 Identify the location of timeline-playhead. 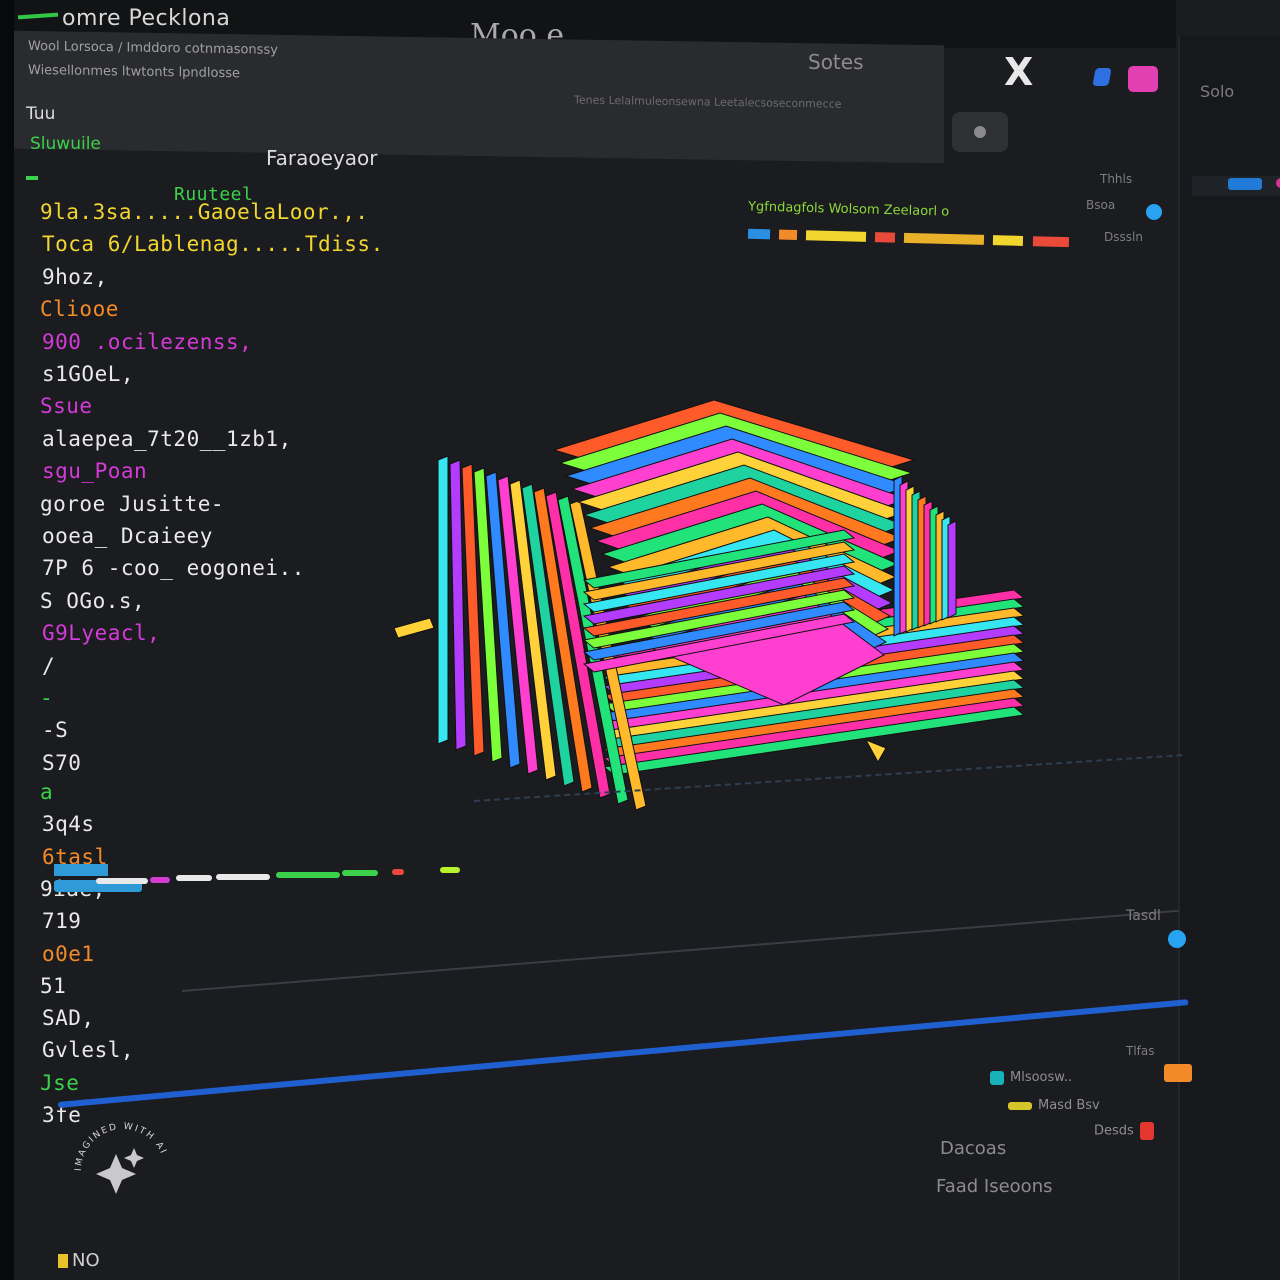
(81, 870).